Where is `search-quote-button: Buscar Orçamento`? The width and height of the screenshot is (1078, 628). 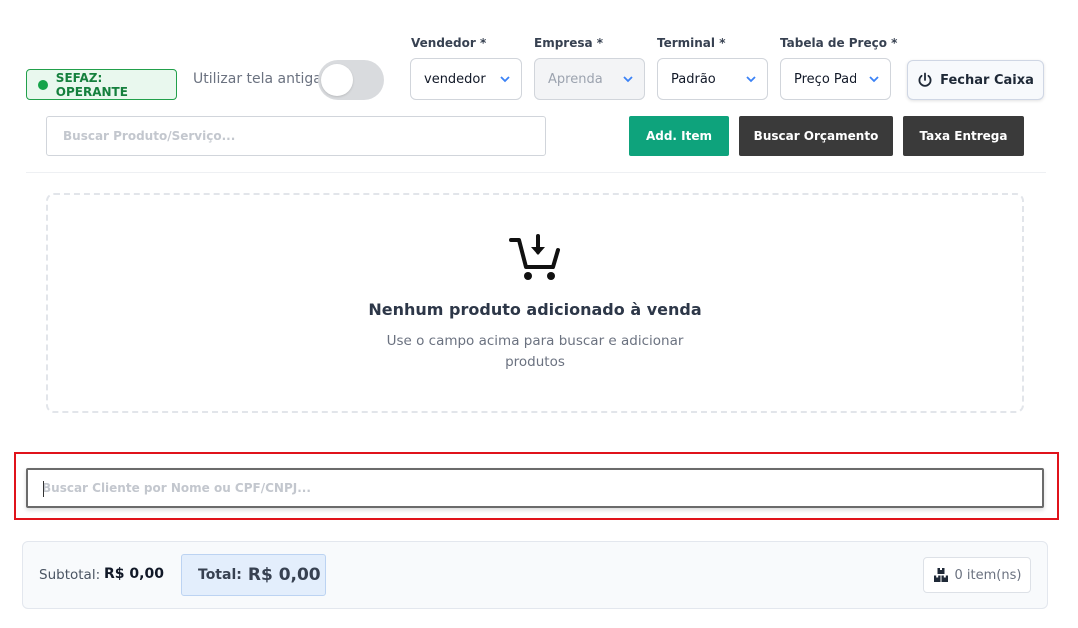
search-quote-button: Buscar Orçamento is located at coordinates (816, 136).